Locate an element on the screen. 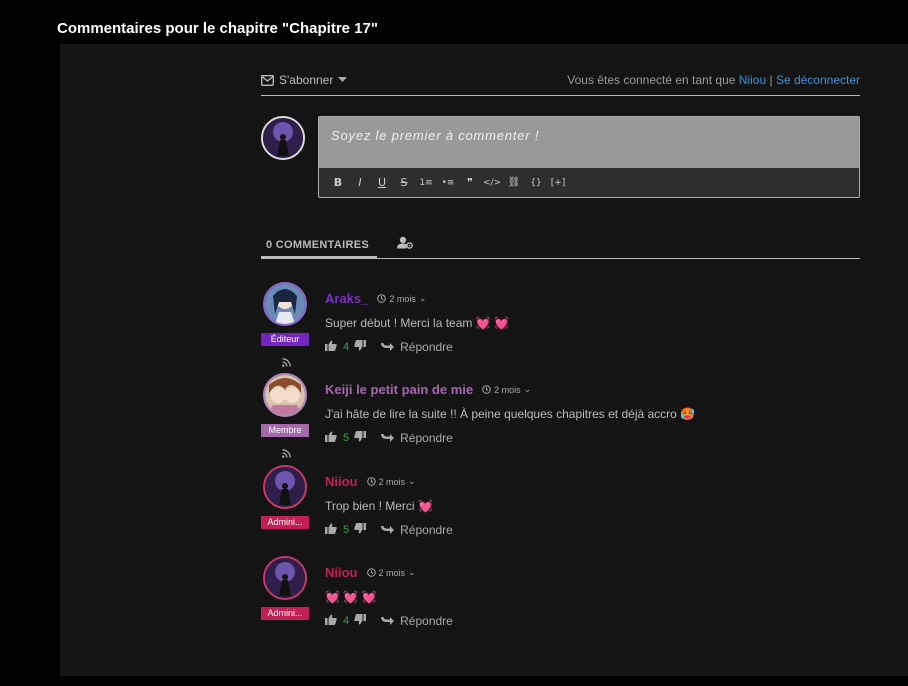  comment-input: Soyez le premier à commenter ! is located at coordinates (589, 142).